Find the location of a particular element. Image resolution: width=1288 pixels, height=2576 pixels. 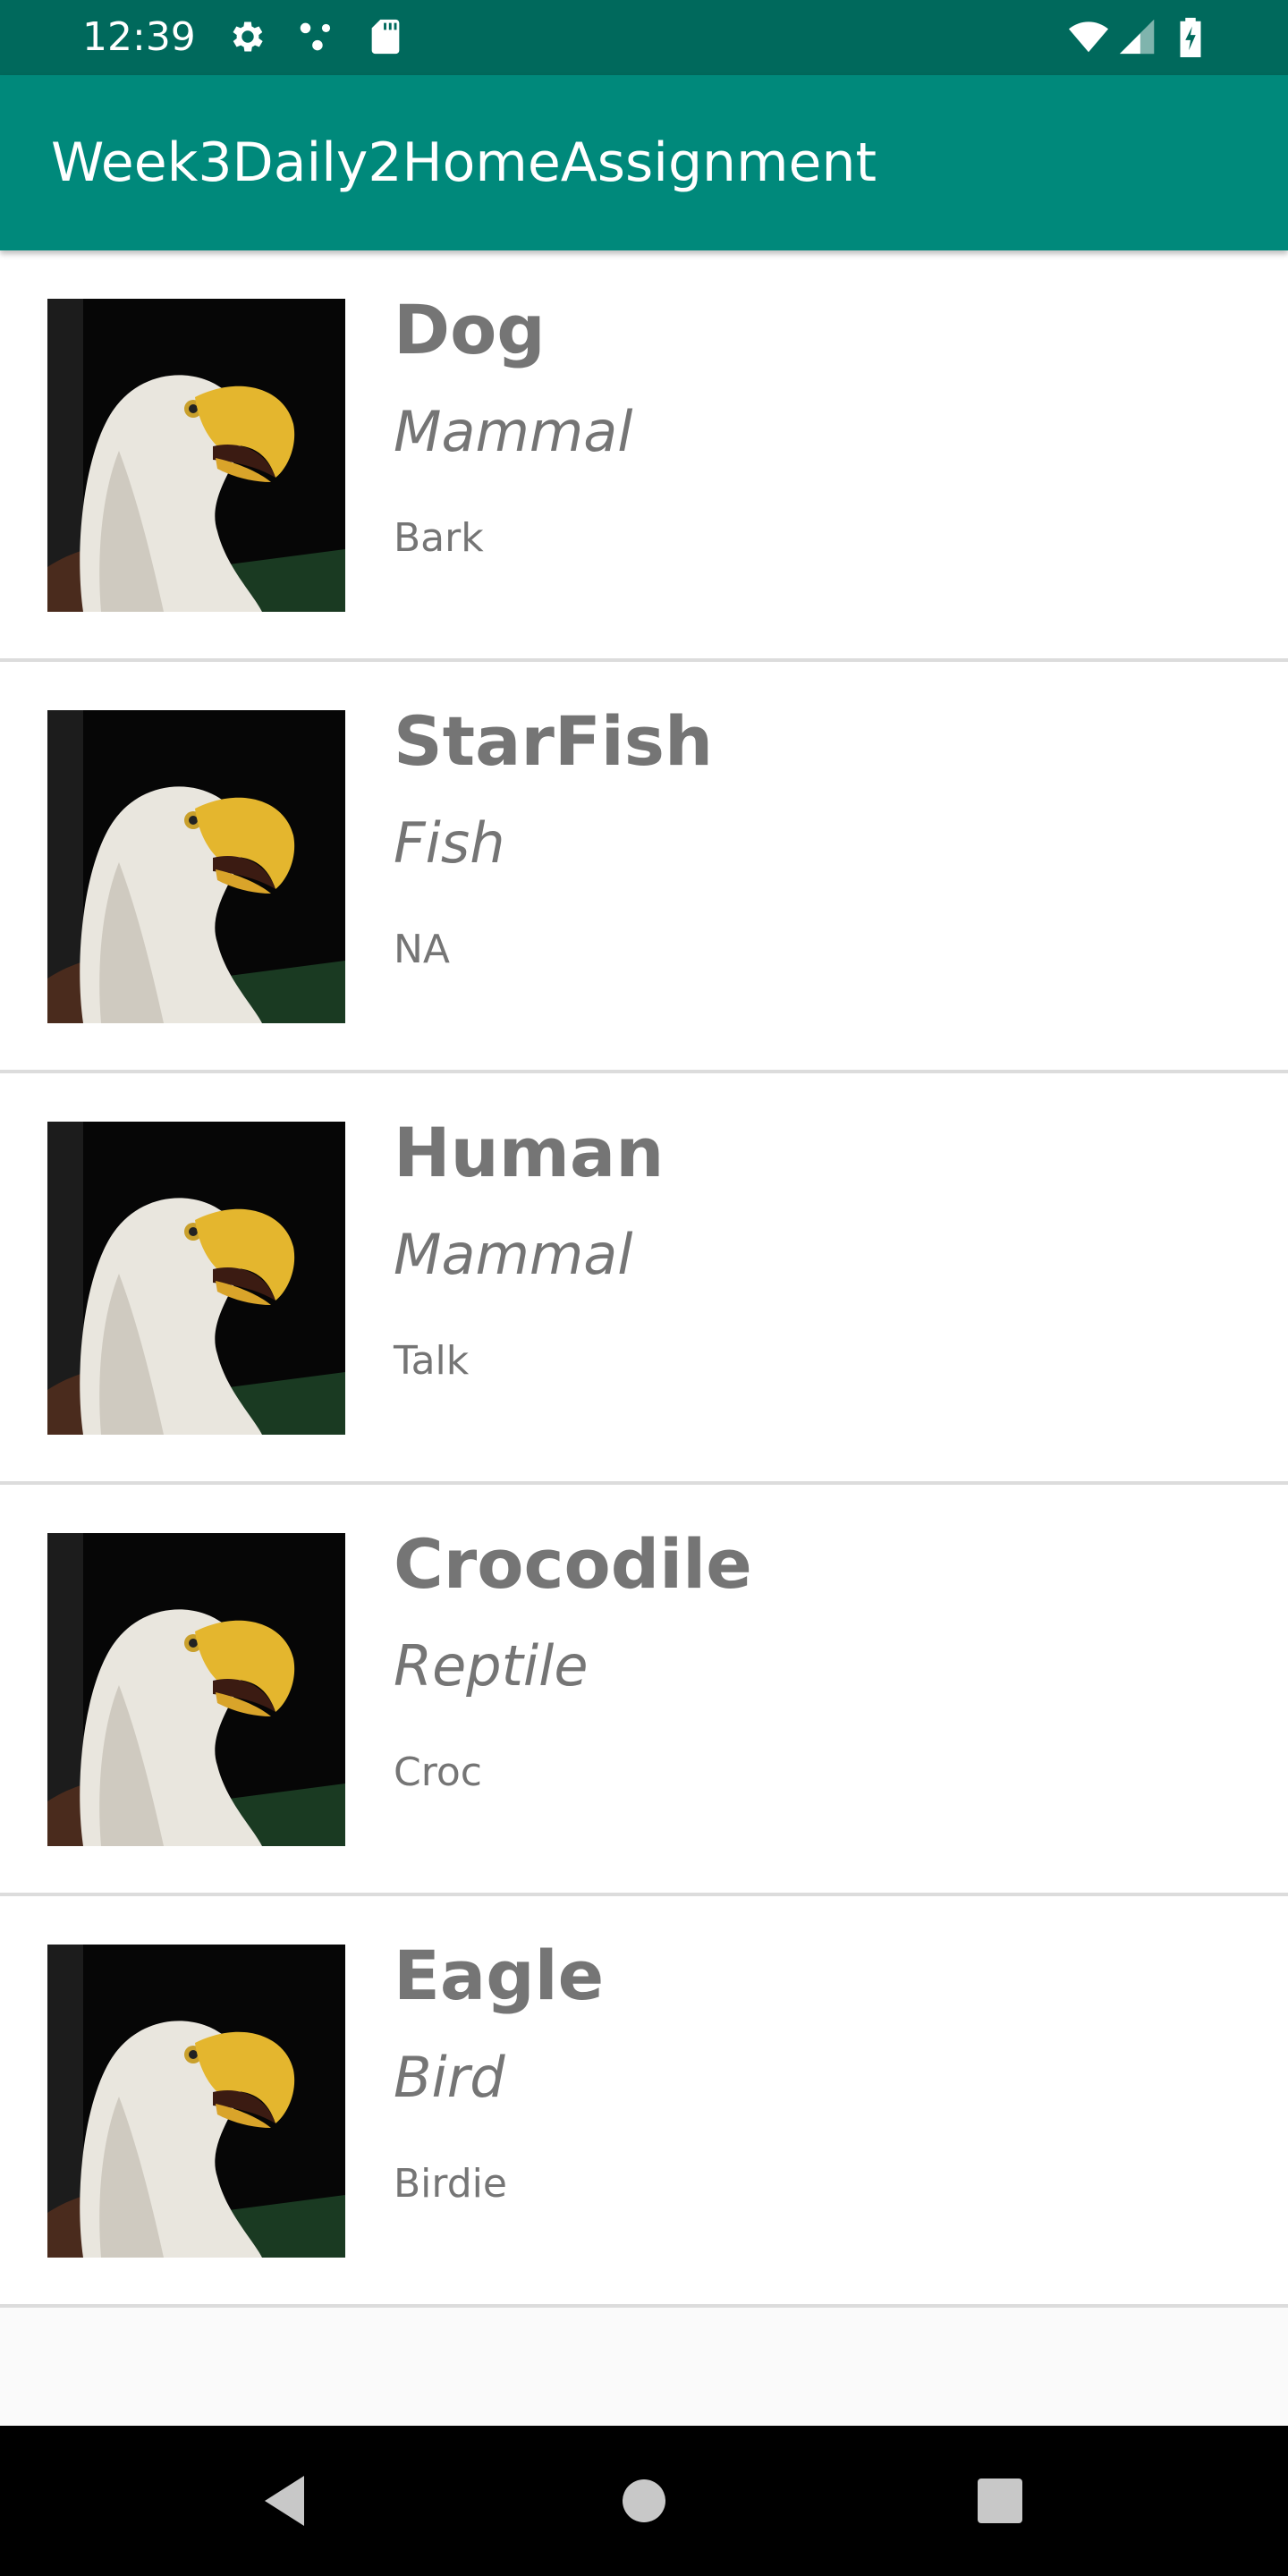

animal-type: Fish is located at coordinates (449, 843).